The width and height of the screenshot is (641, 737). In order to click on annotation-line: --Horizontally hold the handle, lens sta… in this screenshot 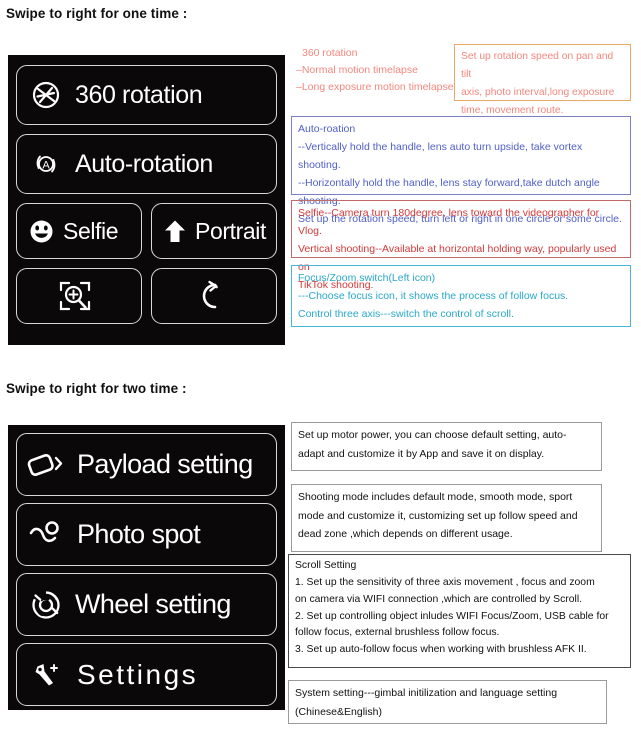, I will do `click(449, 183)`.